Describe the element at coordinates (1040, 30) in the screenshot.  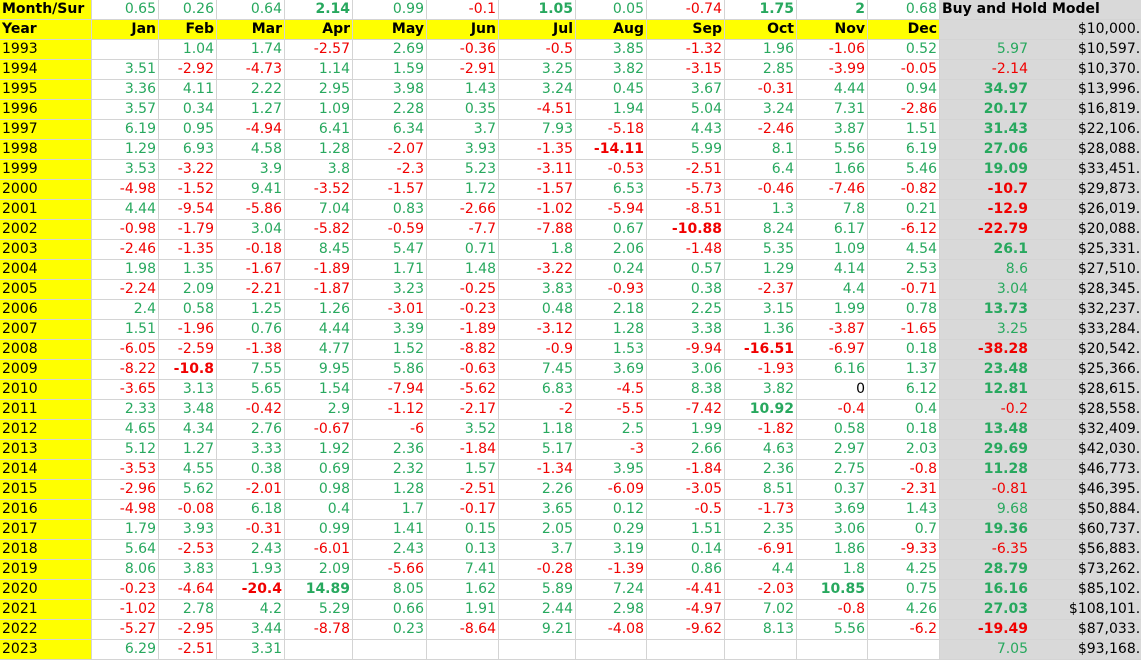
I see `start-value-cell: $10,000.00` at that location.